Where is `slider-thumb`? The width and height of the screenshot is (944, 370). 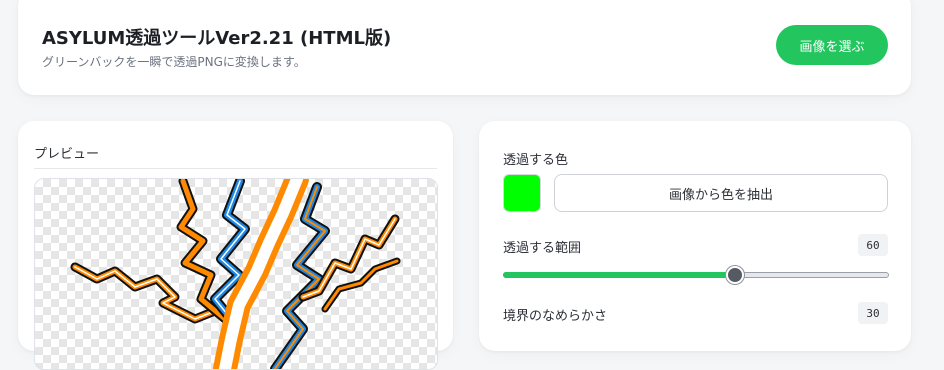
slider-thumb is located at coordinates (734, 275).